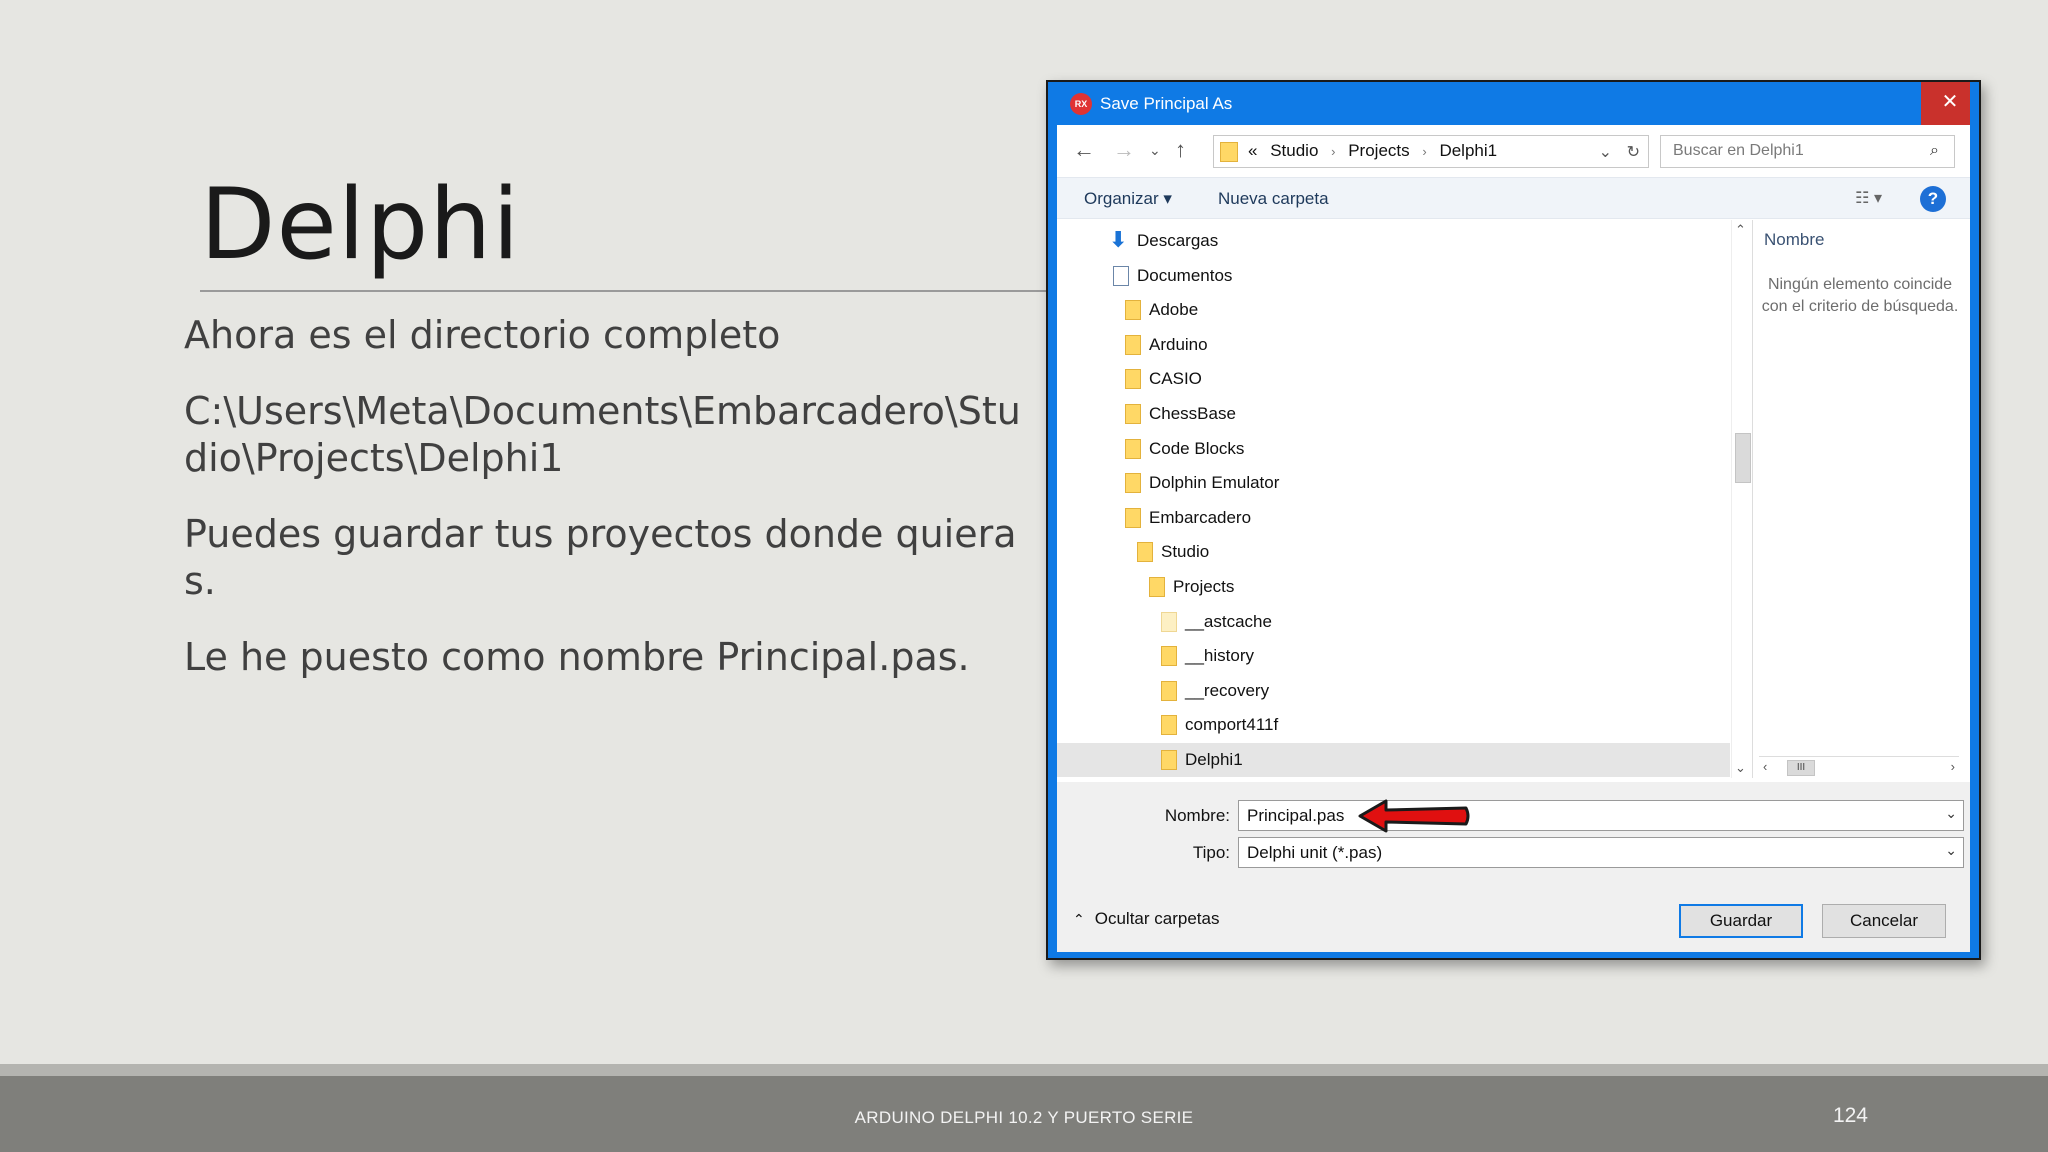 This screenshot has width=2048, height=1152. What do you see at coordinates (1393, 518) in the screenshot?
I see `tree-item: Embarcadero` at bounding box center [1393, 518].